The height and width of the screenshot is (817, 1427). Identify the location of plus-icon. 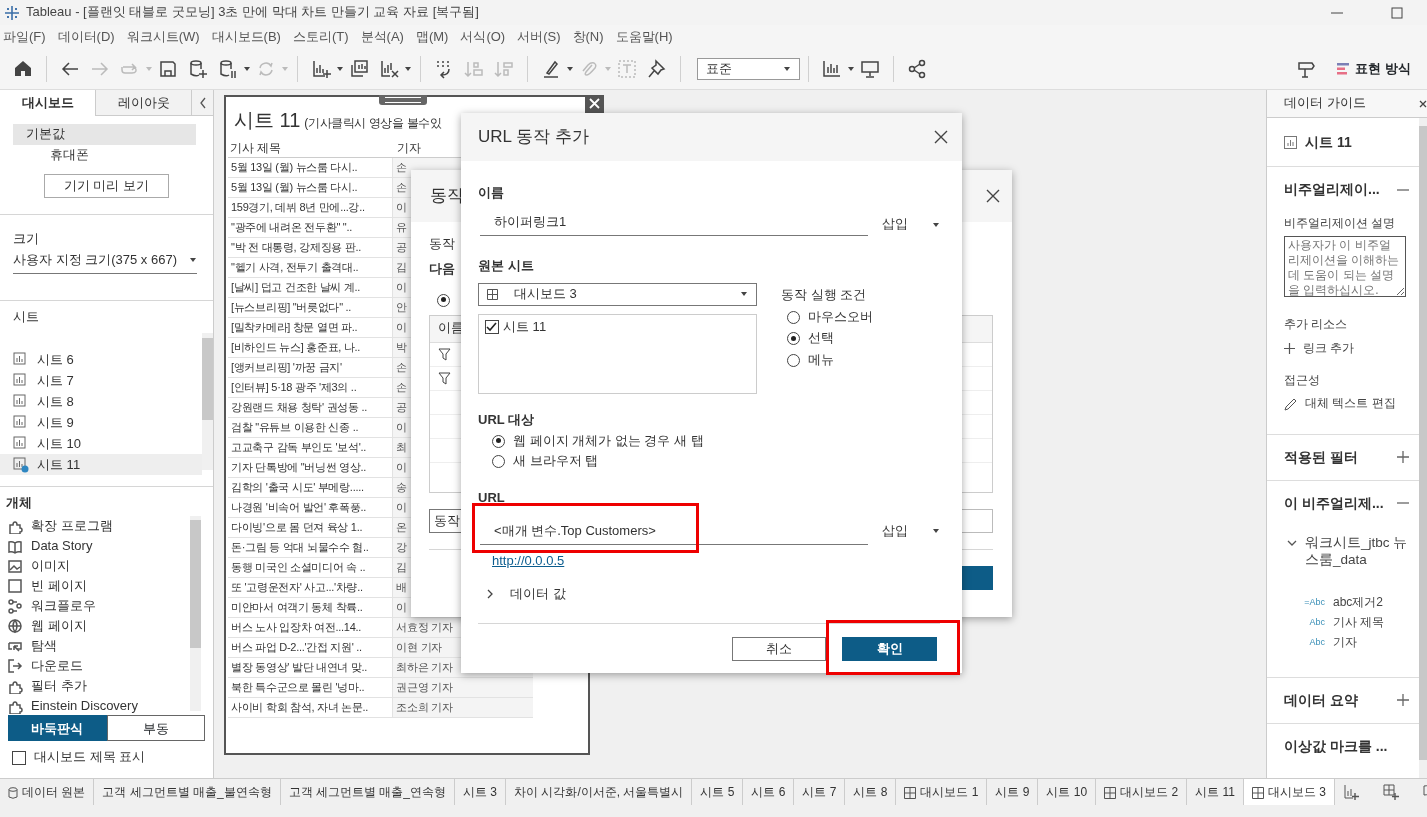
(1289, 349).